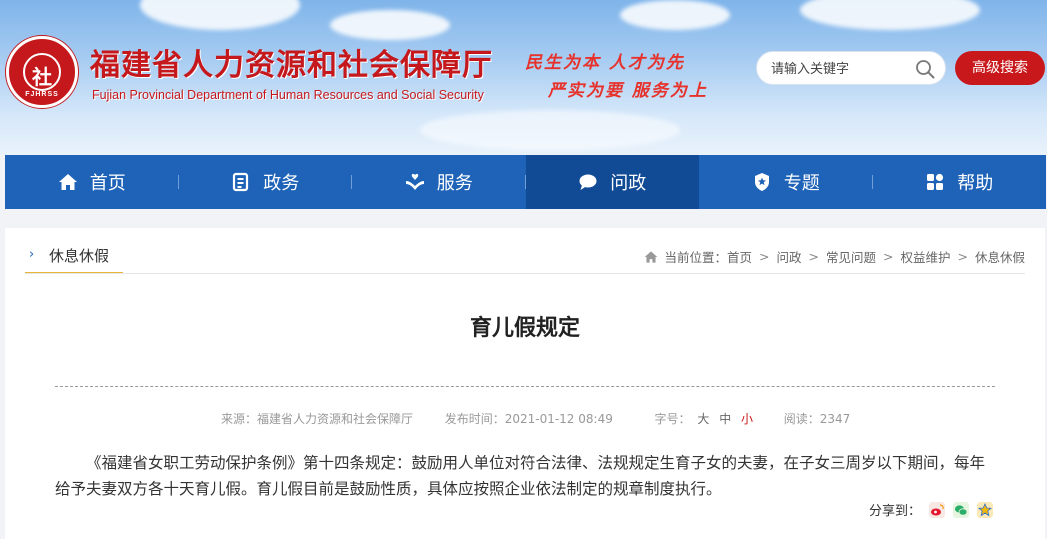 This screenshot has height=539, width=1047. Describe the element at coordinates (454, 183) in the screenshot. I see `nav-item-label: 服务` at that location.